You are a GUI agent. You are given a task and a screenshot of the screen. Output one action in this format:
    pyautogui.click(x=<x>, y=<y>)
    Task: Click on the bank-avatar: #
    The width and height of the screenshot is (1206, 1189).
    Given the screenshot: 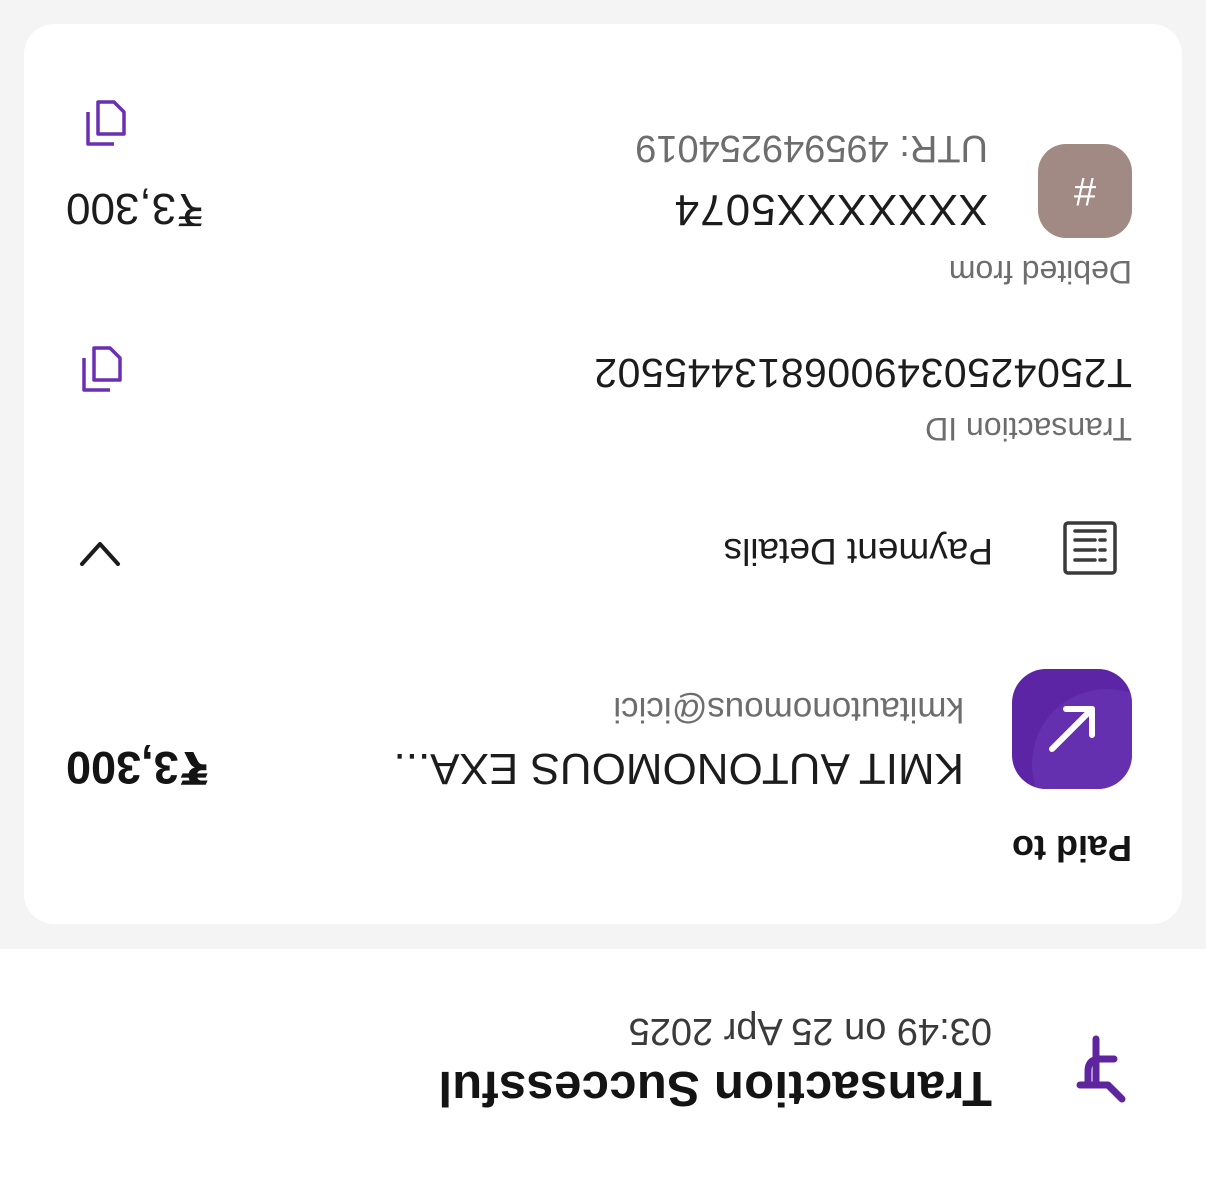 What is the action you would take?
    pyautogui.click(x=1085, y=191)
    